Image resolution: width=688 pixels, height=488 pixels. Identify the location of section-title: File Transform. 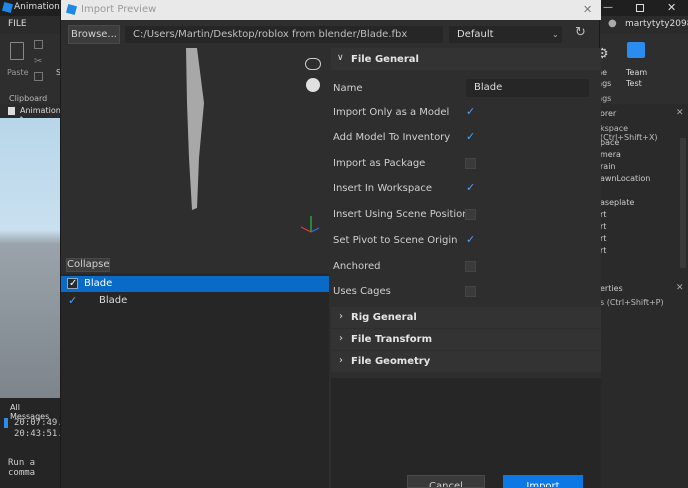
(391, 339).